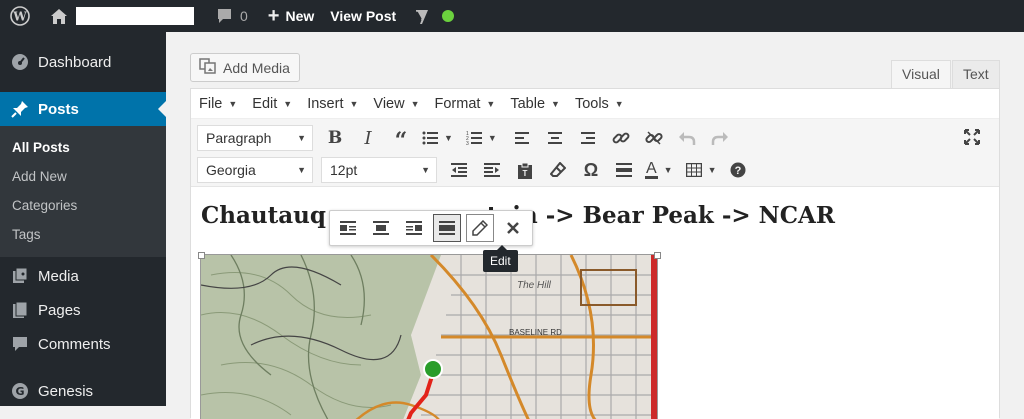 The height and width of the screenshot is (419, 1024). I want to click on bold-button: B, so click(335, 138).